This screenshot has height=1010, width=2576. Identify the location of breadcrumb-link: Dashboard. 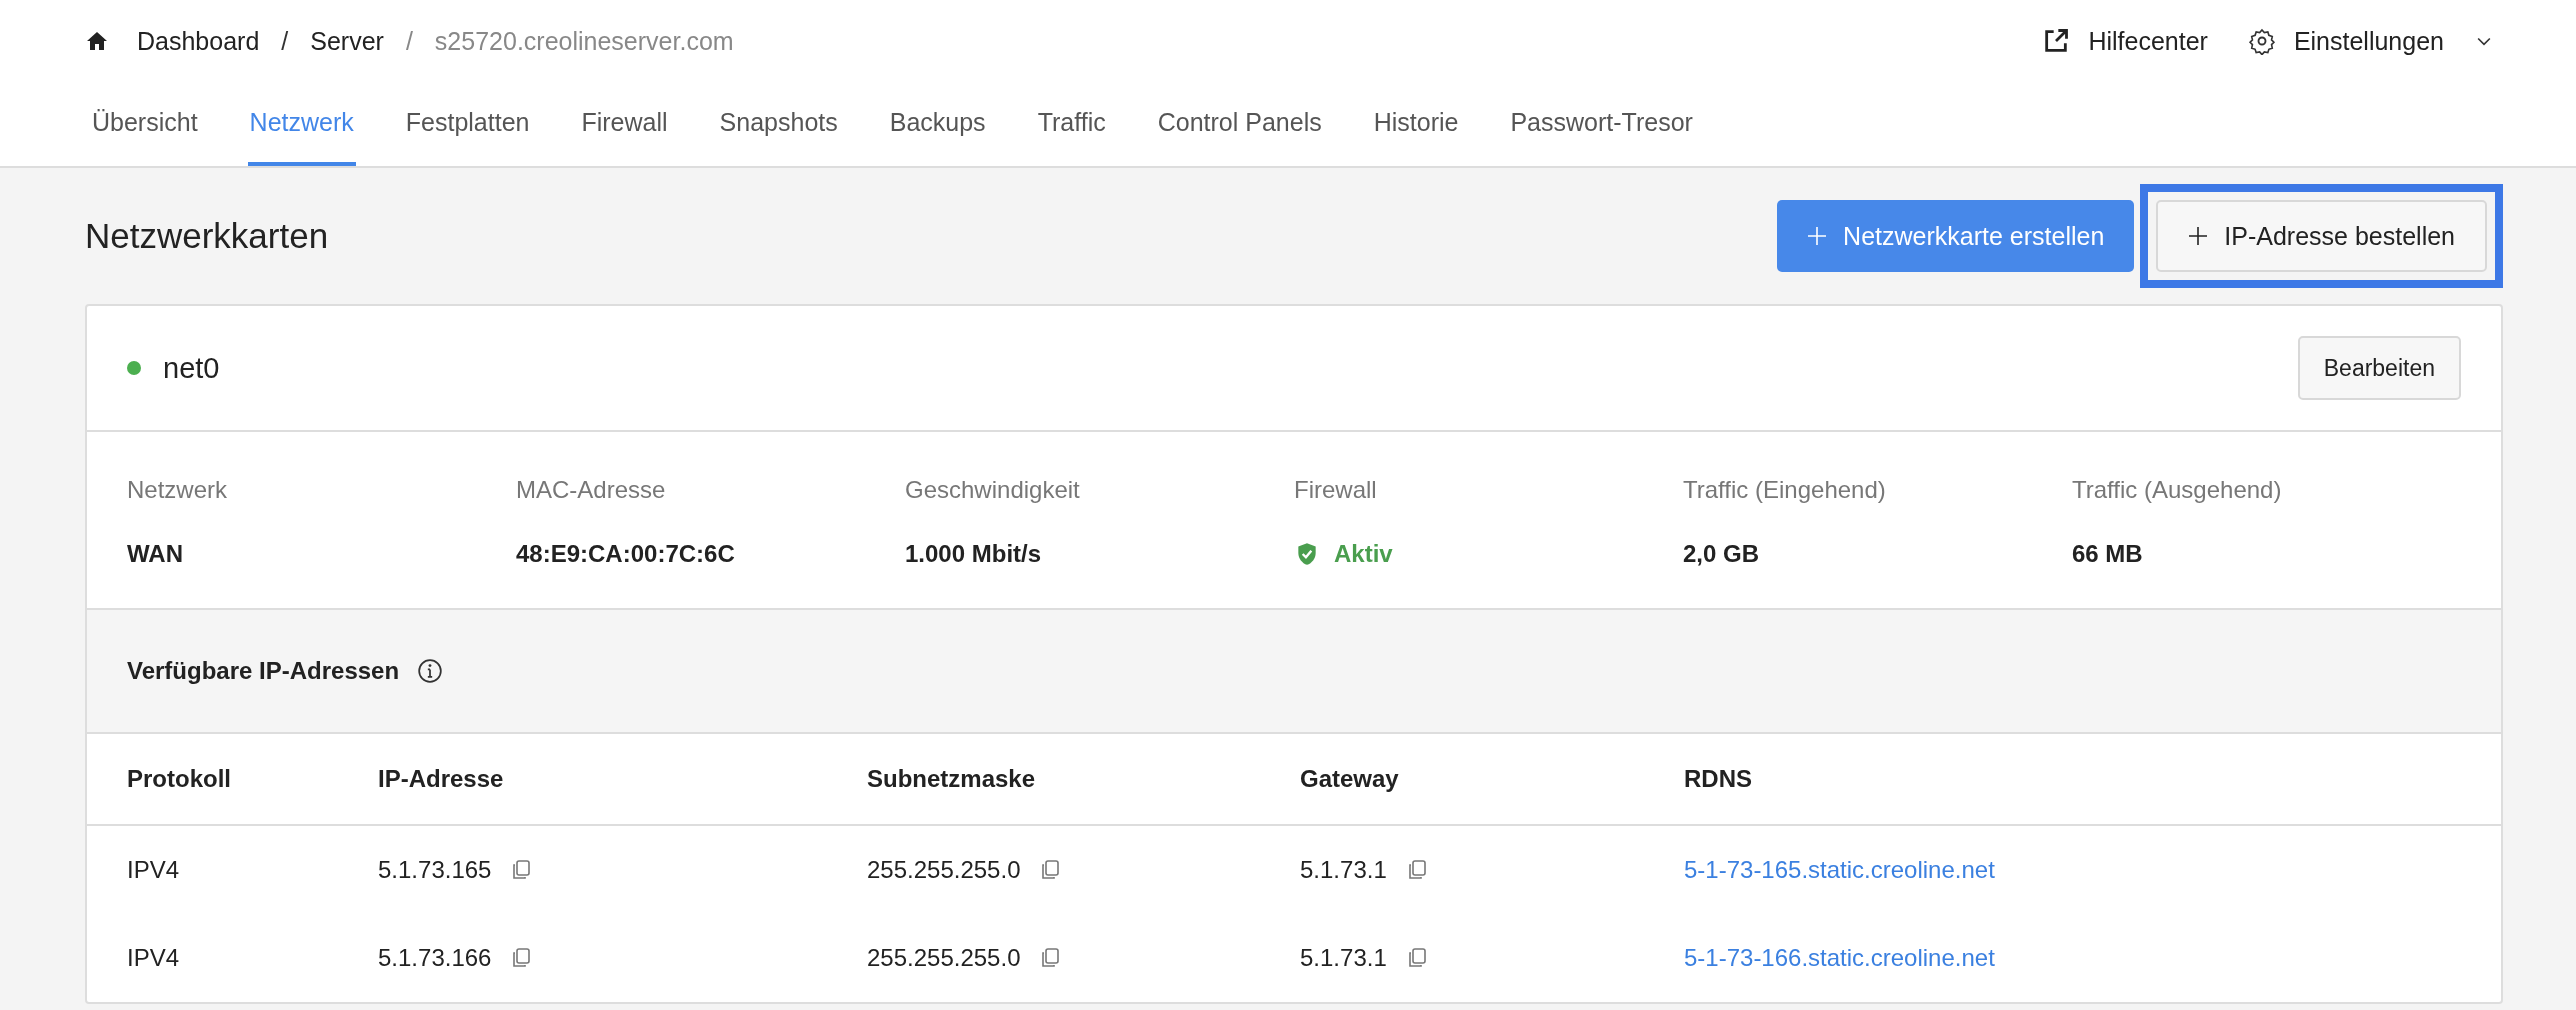
(198, 41).